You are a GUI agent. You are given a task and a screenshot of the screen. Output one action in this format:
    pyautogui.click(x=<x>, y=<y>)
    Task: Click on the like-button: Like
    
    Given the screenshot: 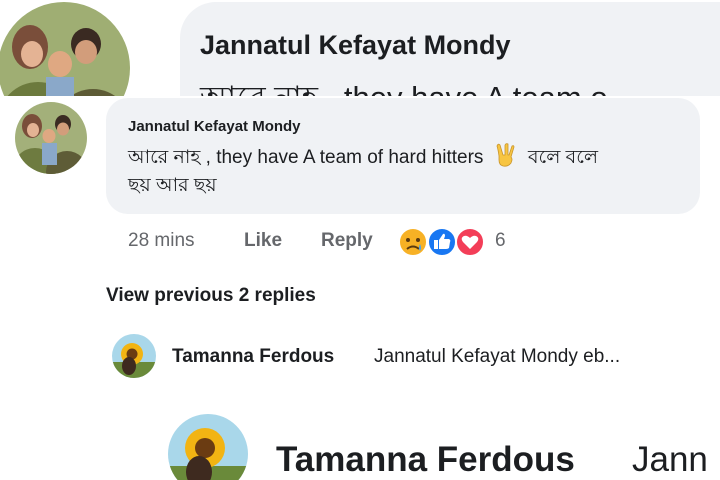 What is the action you would take?
    pyautogui.click(x=263, y=241)
    